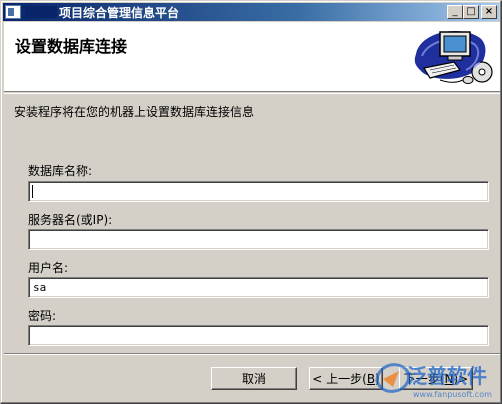 The height and width of the screenshot is (404, 502). I want to click on next-label: 下一步, so click(421, 379).